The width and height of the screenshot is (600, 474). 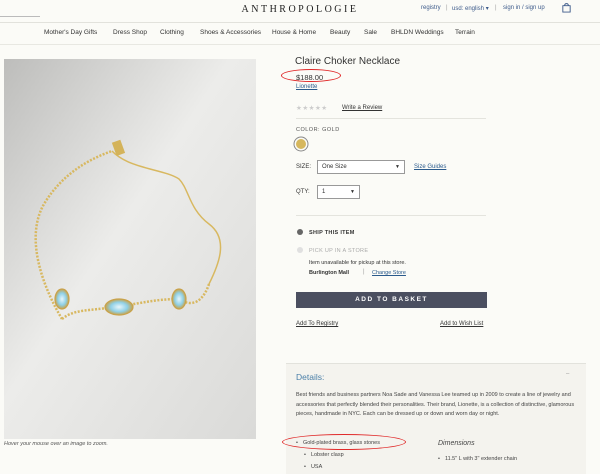 What do you see at coordinates (339, 251) in the screenshot?
I see `pickup-store-label: PICK UP IN A STORE` at bounding box center [339, 251].